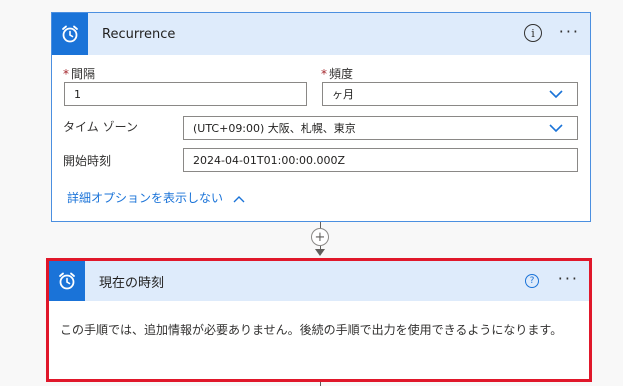  What do you see at coordinates (337, 74) in the screenshot?
I see `frequency-label: * 頻度` at bounding box center [337, 74].